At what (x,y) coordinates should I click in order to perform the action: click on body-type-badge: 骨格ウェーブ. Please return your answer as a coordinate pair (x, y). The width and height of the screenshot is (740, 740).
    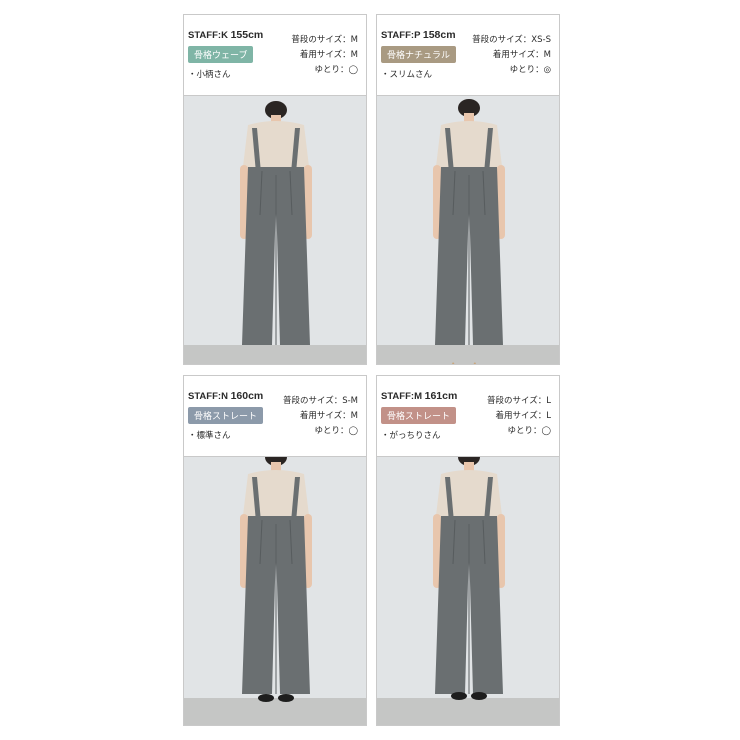
    Looking at the image, I should click on (221, 54).